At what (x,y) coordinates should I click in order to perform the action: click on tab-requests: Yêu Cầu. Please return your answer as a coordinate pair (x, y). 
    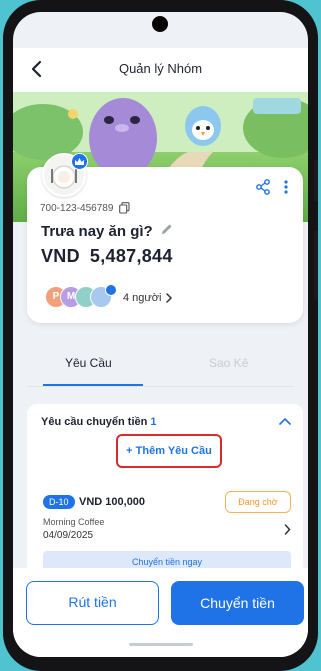
    Looking at the image, I should click on (88, 363).